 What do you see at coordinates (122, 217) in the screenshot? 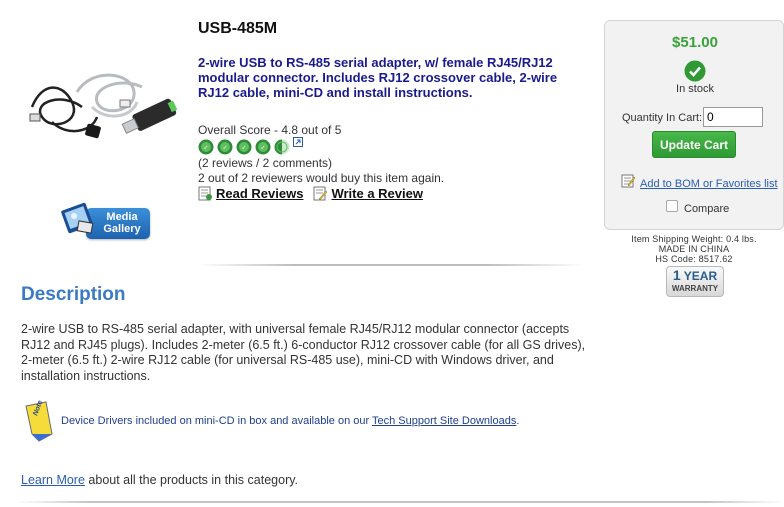
I see `media-gallery-label-line1: Media` at bounding box center [122, 217].